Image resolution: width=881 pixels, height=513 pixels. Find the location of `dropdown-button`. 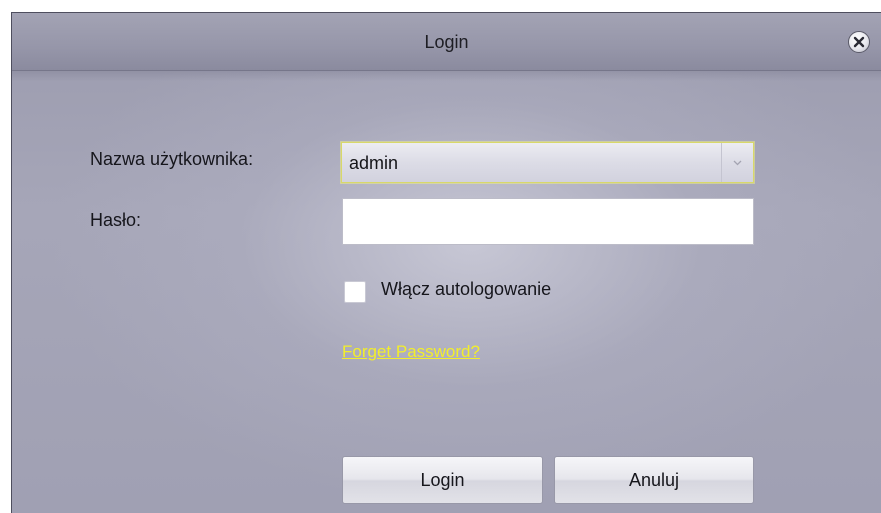

dropdown-button is located at coordinates (737, 162).